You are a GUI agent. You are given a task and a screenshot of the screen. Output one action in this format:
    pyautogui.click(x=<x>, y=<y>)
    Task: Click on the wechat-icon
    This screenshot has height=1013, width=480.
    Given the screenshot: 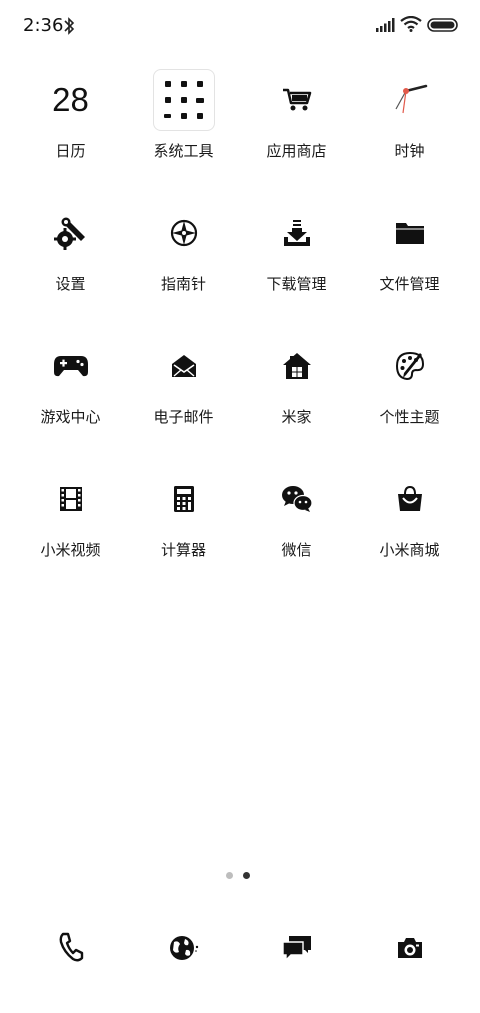 What is the action you would take?
    pyautogui.click(x=297, y=499)
    